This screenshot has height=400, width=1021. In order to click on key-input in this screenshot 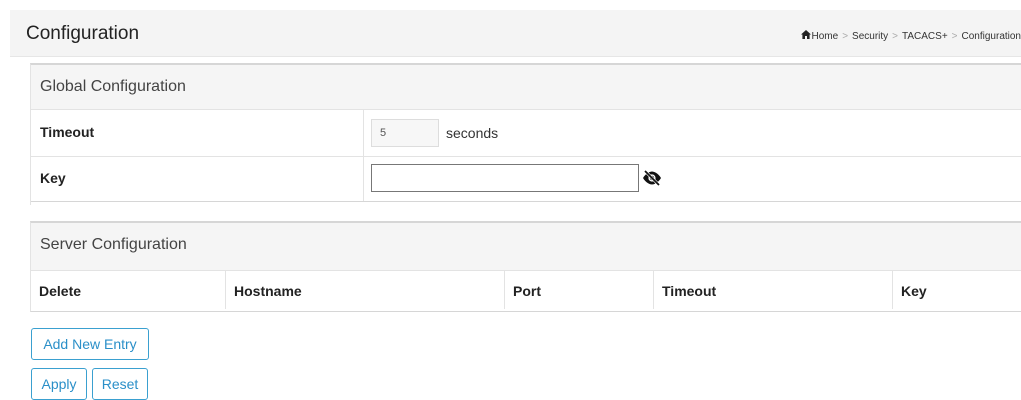, I will do `click(505, 178)`.